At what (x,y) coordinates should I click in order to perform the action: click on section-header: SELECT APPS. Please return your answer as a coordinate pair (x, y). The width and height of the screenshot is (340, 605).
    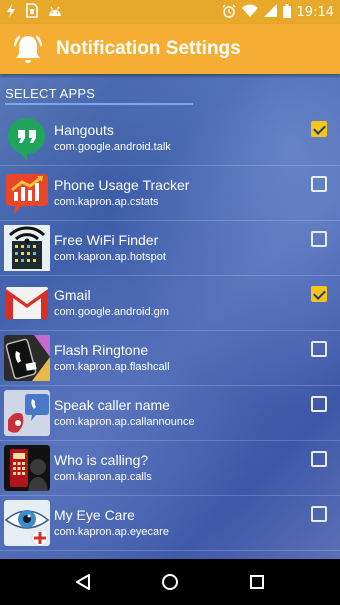
    Looking at the image, I should click on (99, 95).